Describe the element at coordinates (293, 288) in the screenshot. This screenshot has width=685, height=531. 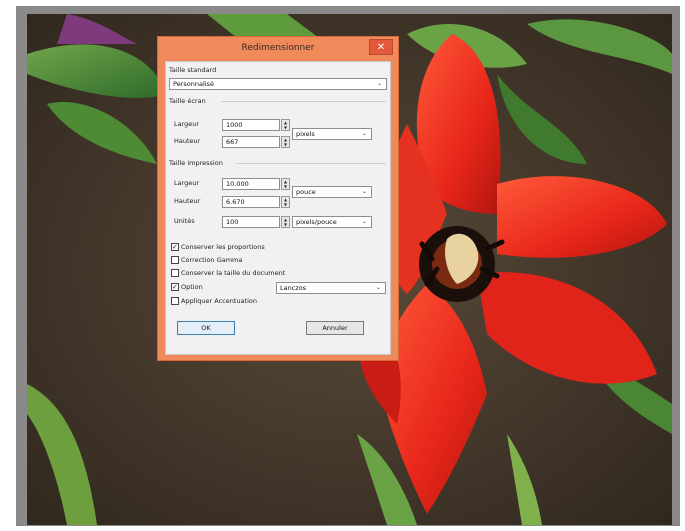
I see `resample-method-value: Lanczos` at that location.